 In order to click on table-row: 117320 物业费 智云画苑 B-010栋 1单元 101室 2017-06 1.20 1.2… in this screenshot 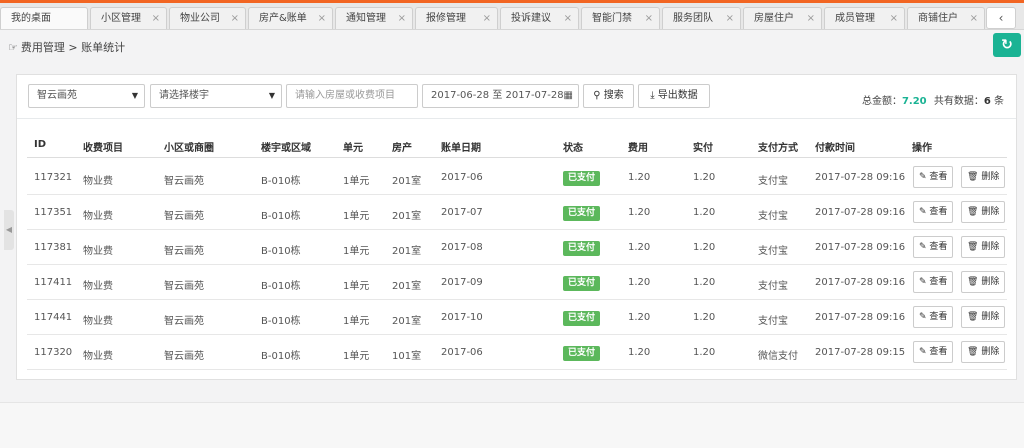, I will do `click(517, 352)`.